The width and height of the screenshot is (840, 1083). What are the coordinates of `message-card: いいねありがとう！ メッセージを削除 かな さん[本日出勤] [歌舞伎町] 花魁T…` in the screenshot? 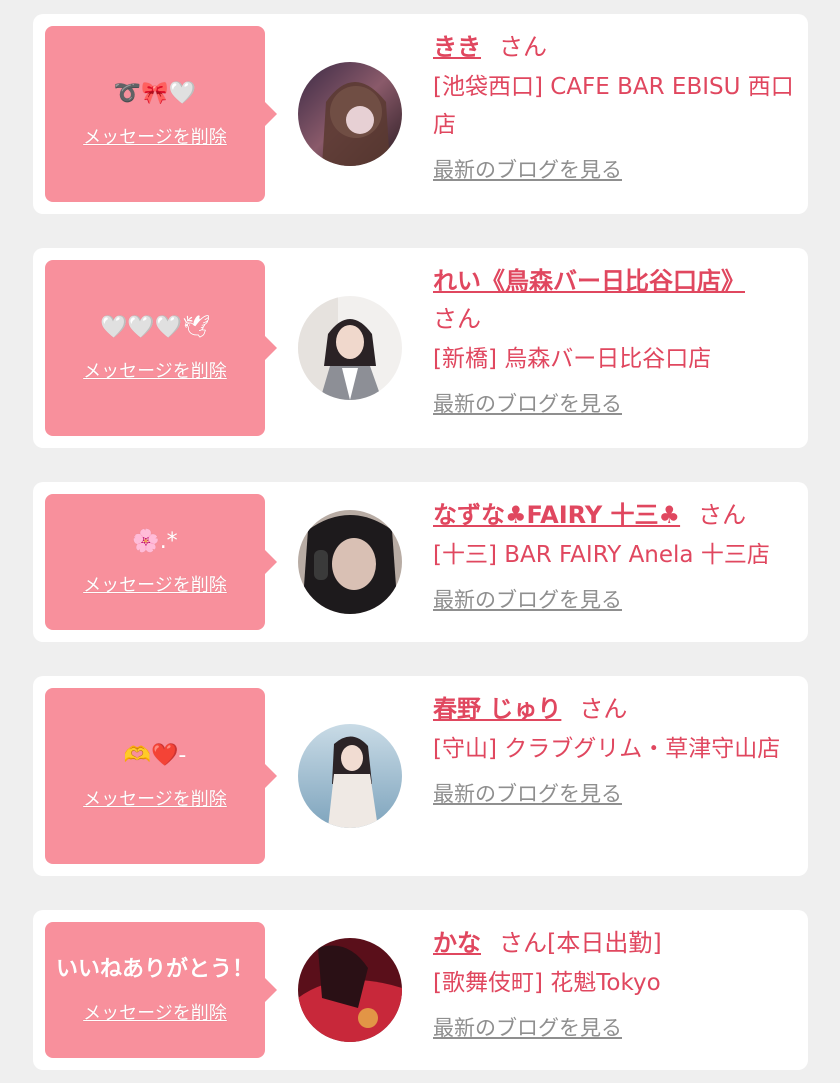 It's located at (420, 990).